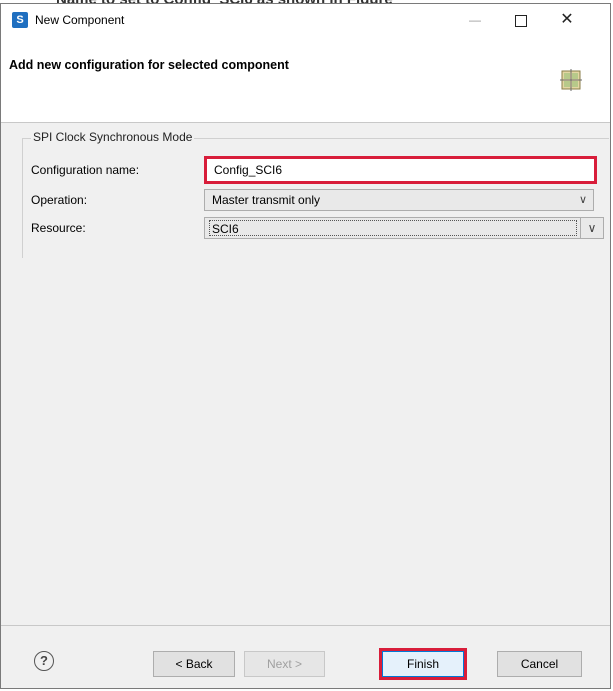 This screenshot has height=691, width=613. What do you see at coordinates (393, 228) in the screenshot?
I see `resource-focus-box: SCI6` at bounding box center [393, 228].